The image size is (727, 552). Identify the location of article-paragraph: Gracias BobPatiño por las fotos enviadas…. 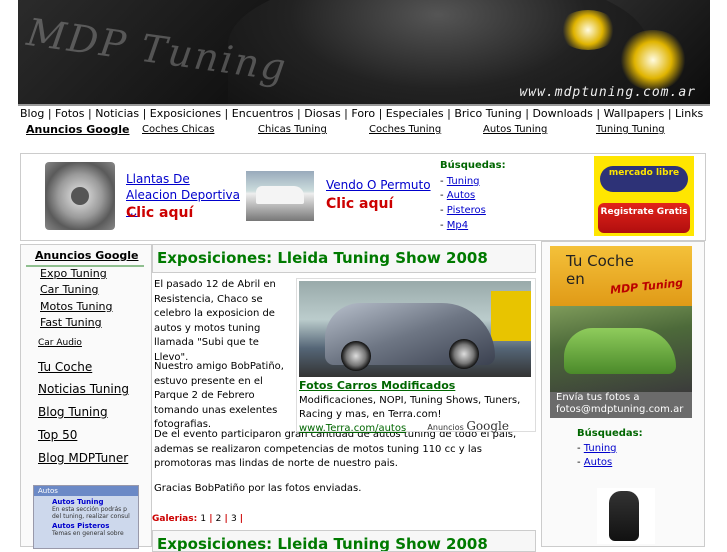
(258, 488).